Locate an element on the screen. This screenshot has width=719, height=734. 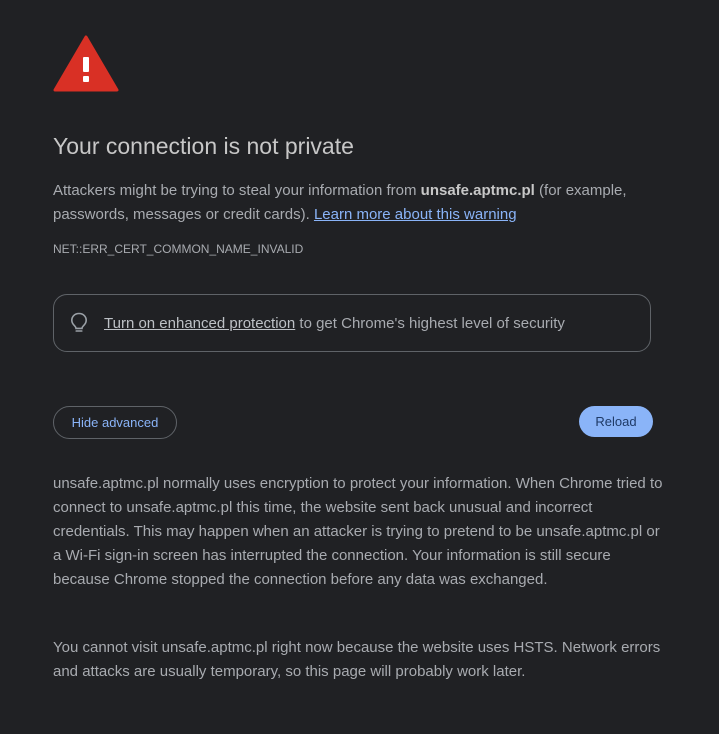
enhanced-protection-link: Turn on enhanced protection is located at coordinates (199, 323).